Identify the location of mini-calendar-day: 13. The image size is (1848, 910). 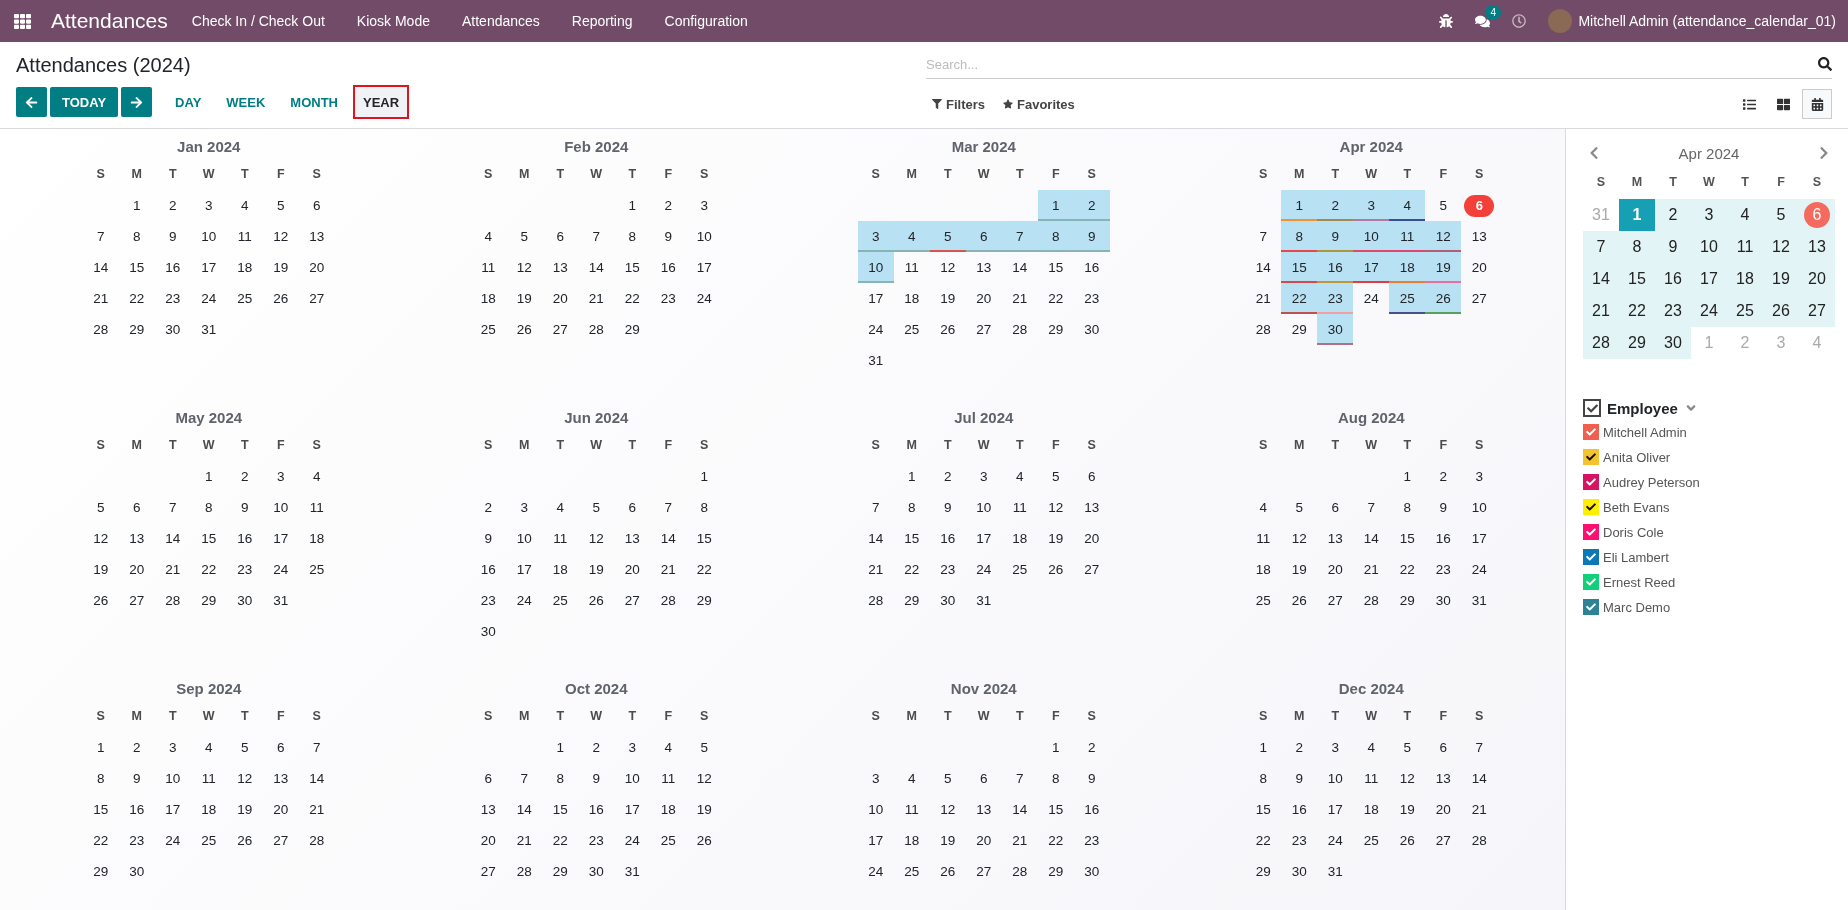
(1817, 247).